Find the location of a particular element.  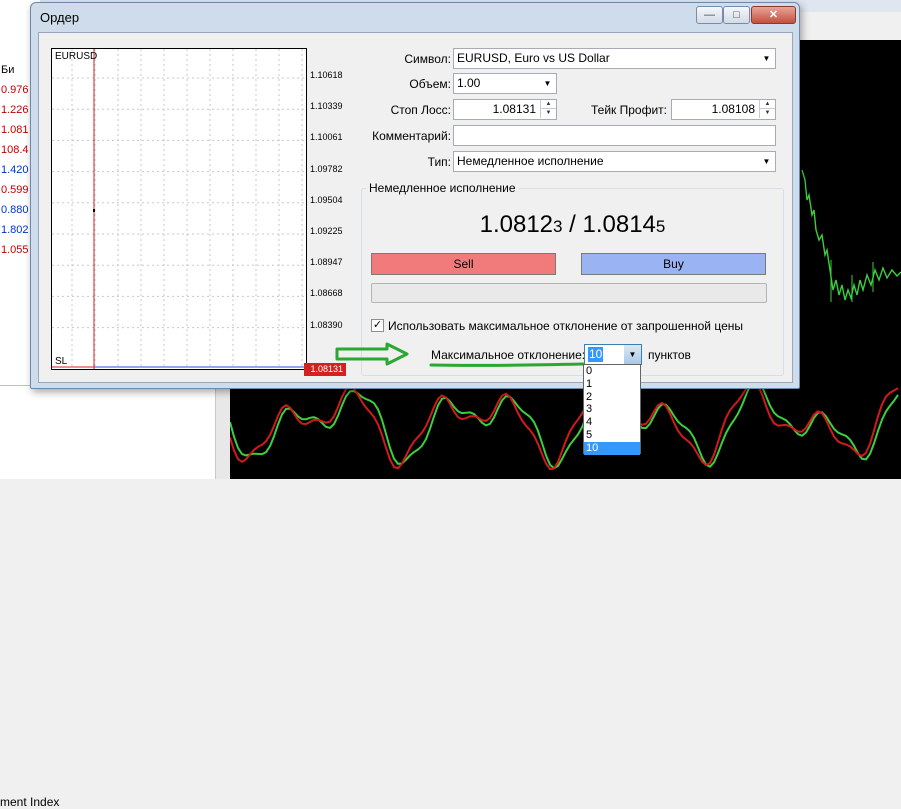

close-button: ✕ is located at coordinates (773, 15).